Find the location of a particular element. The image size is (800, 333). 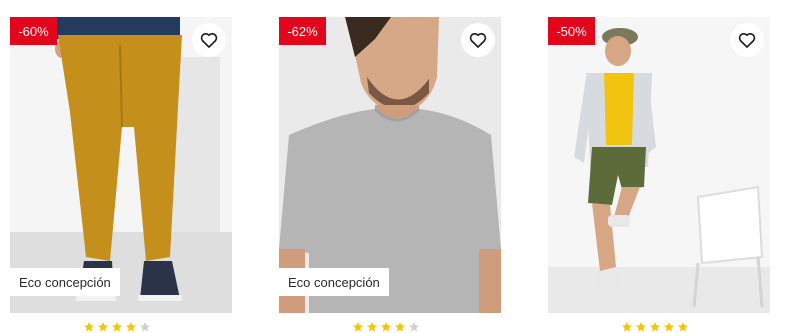

discount-badge: -60% is located at coordinates (33, 31).